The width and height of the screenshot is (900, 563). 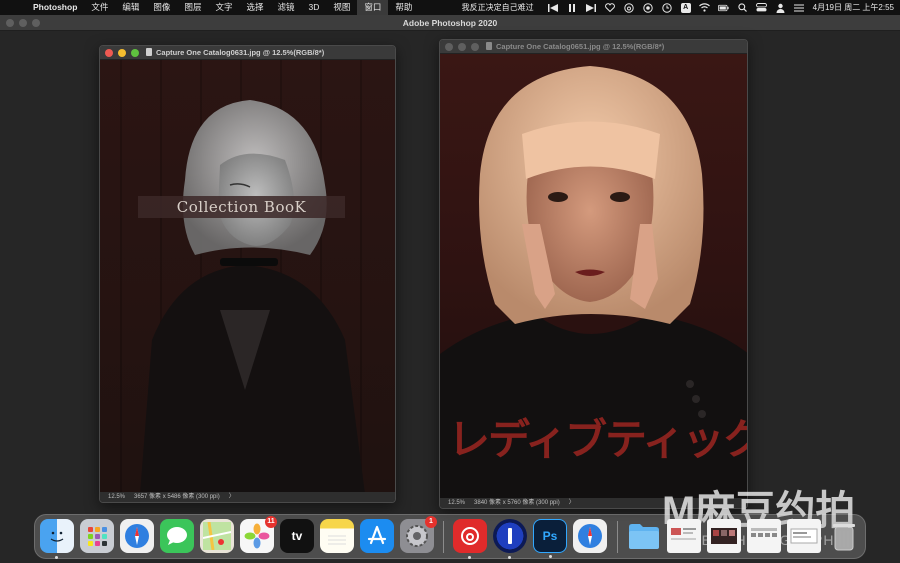 I want to click on now-playing-title: 我反正决定自己难过, so click(x=498, y=7).